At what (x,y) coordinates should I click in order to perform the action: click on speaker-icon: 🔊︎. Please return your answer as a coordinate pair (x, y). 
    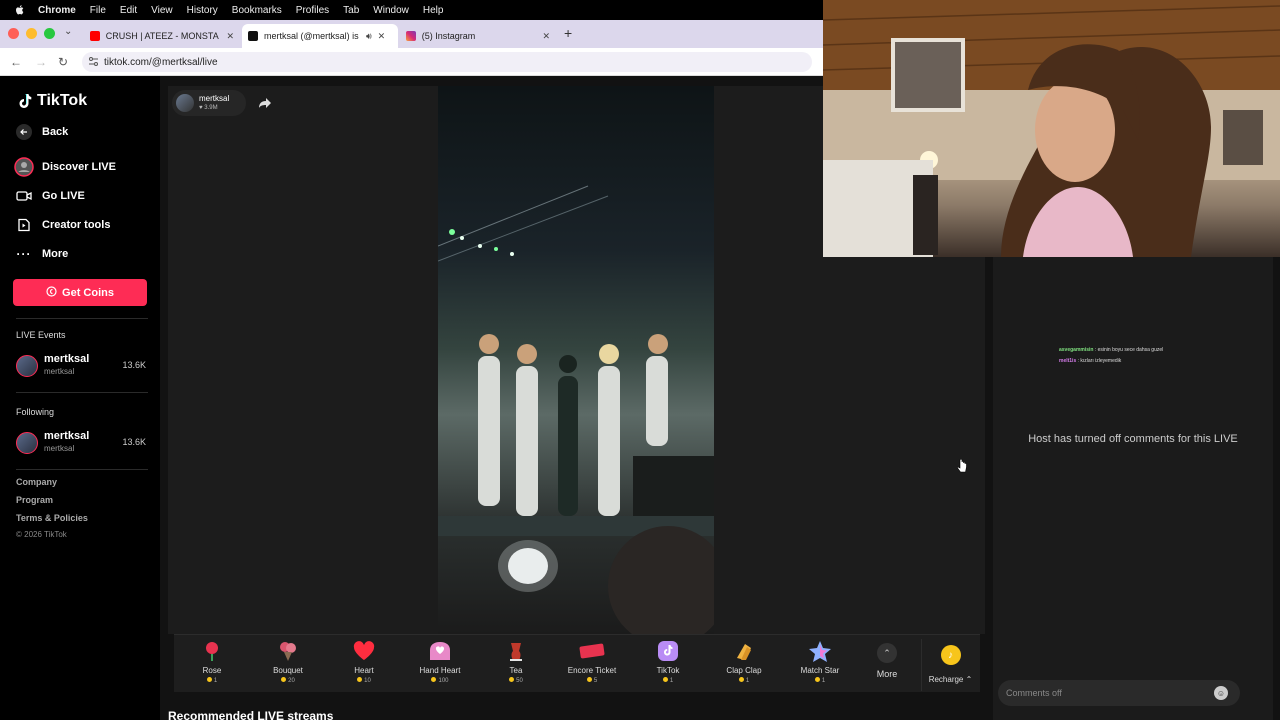
    Looking at the image, I should click on (369, 36).